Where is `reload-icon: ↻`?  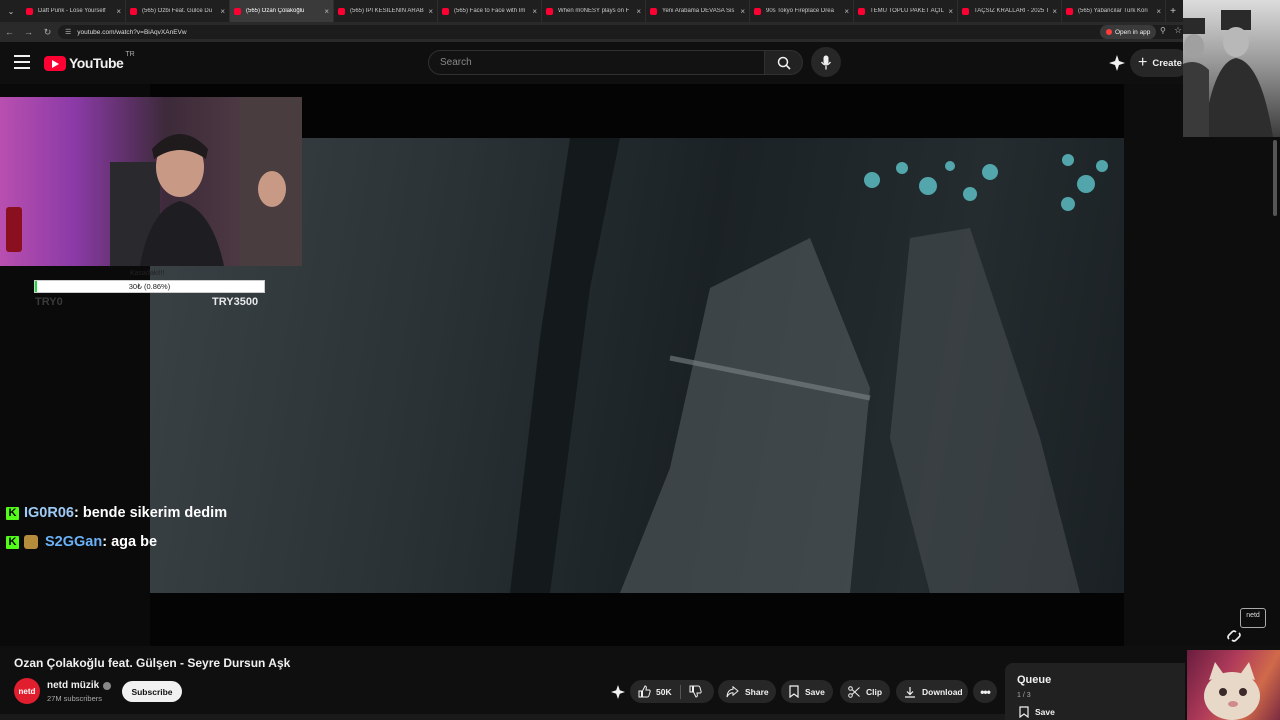
reload-icon: ↻ is located at coordinates (47, 32).